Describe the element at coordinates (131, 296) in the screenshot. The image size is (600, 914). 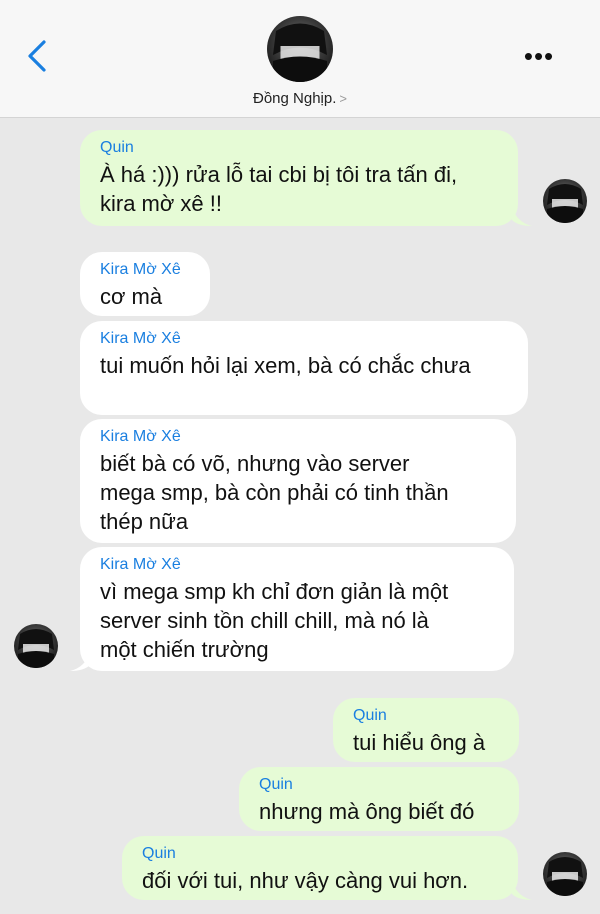
I see `message-line: cơ mà` at that location.